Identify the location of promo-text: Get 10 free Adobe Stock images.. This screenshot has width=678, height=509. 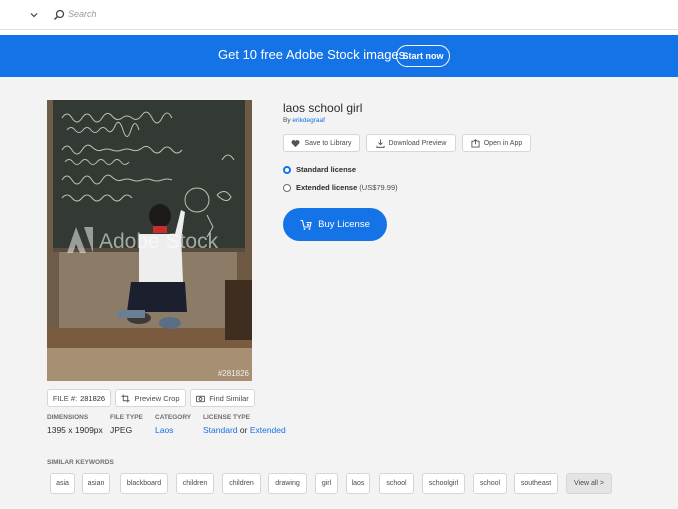
(313, 54).